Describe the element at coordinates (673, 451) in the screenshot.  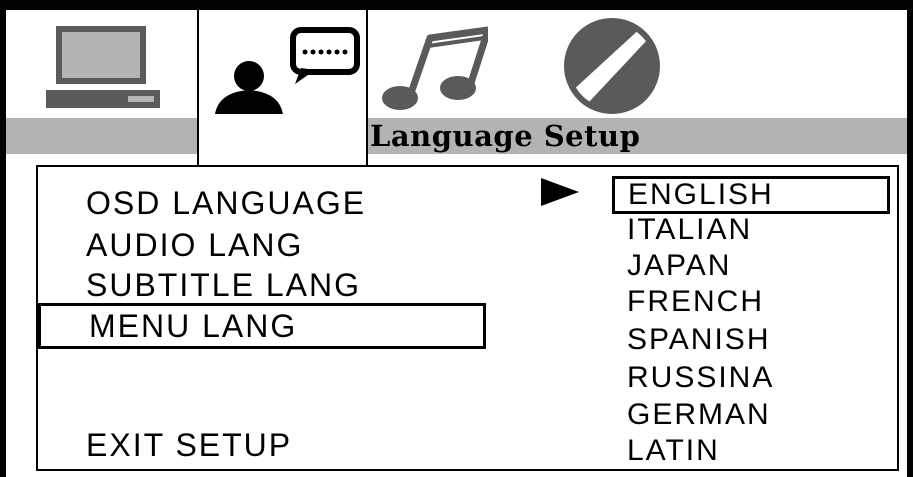
I see `option-latin: LATIN` at that location.